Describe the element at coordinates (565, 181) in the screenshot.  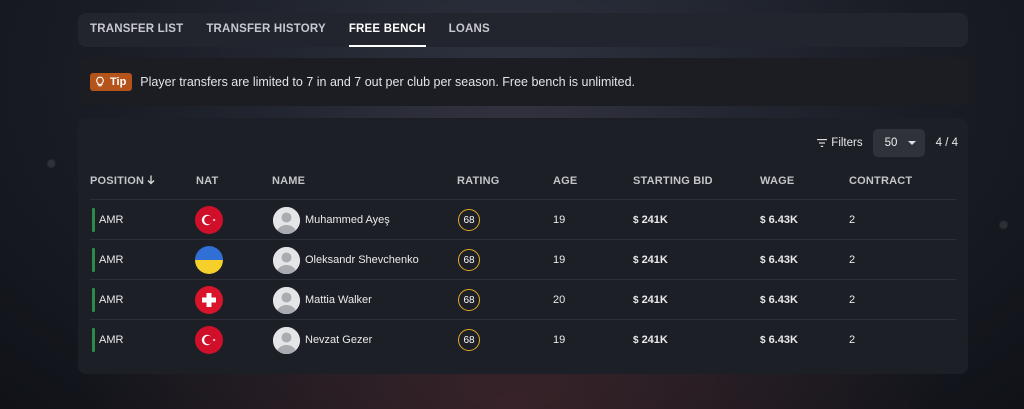
I see `column-header-age: AGE` at that location.